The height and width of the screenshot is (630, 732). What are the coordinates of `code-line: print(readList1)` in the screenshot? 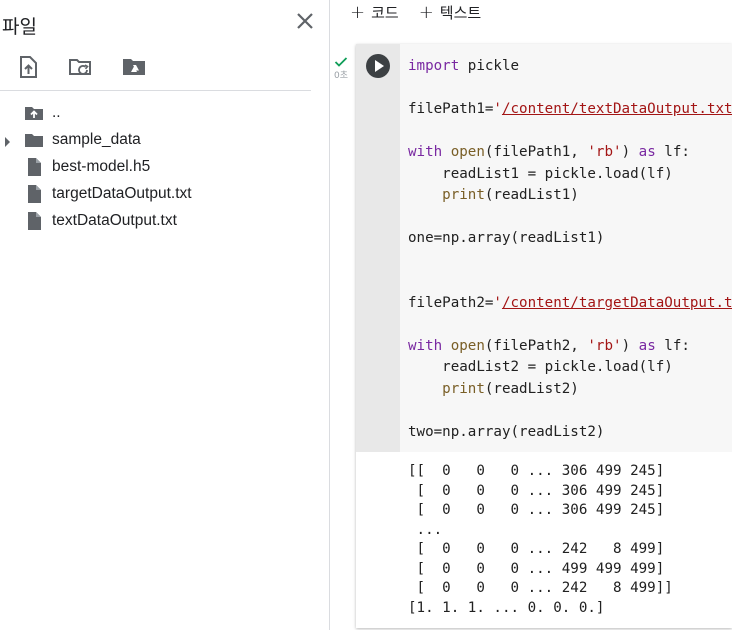 It's located at (510, 195).